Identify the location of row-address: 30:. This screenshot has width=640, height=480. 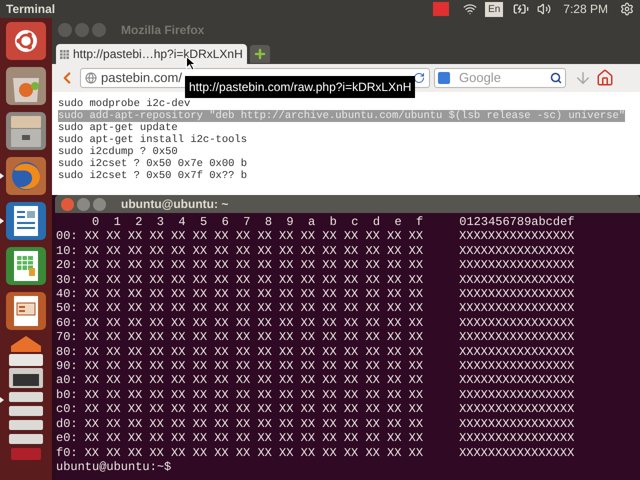
(67, 280).